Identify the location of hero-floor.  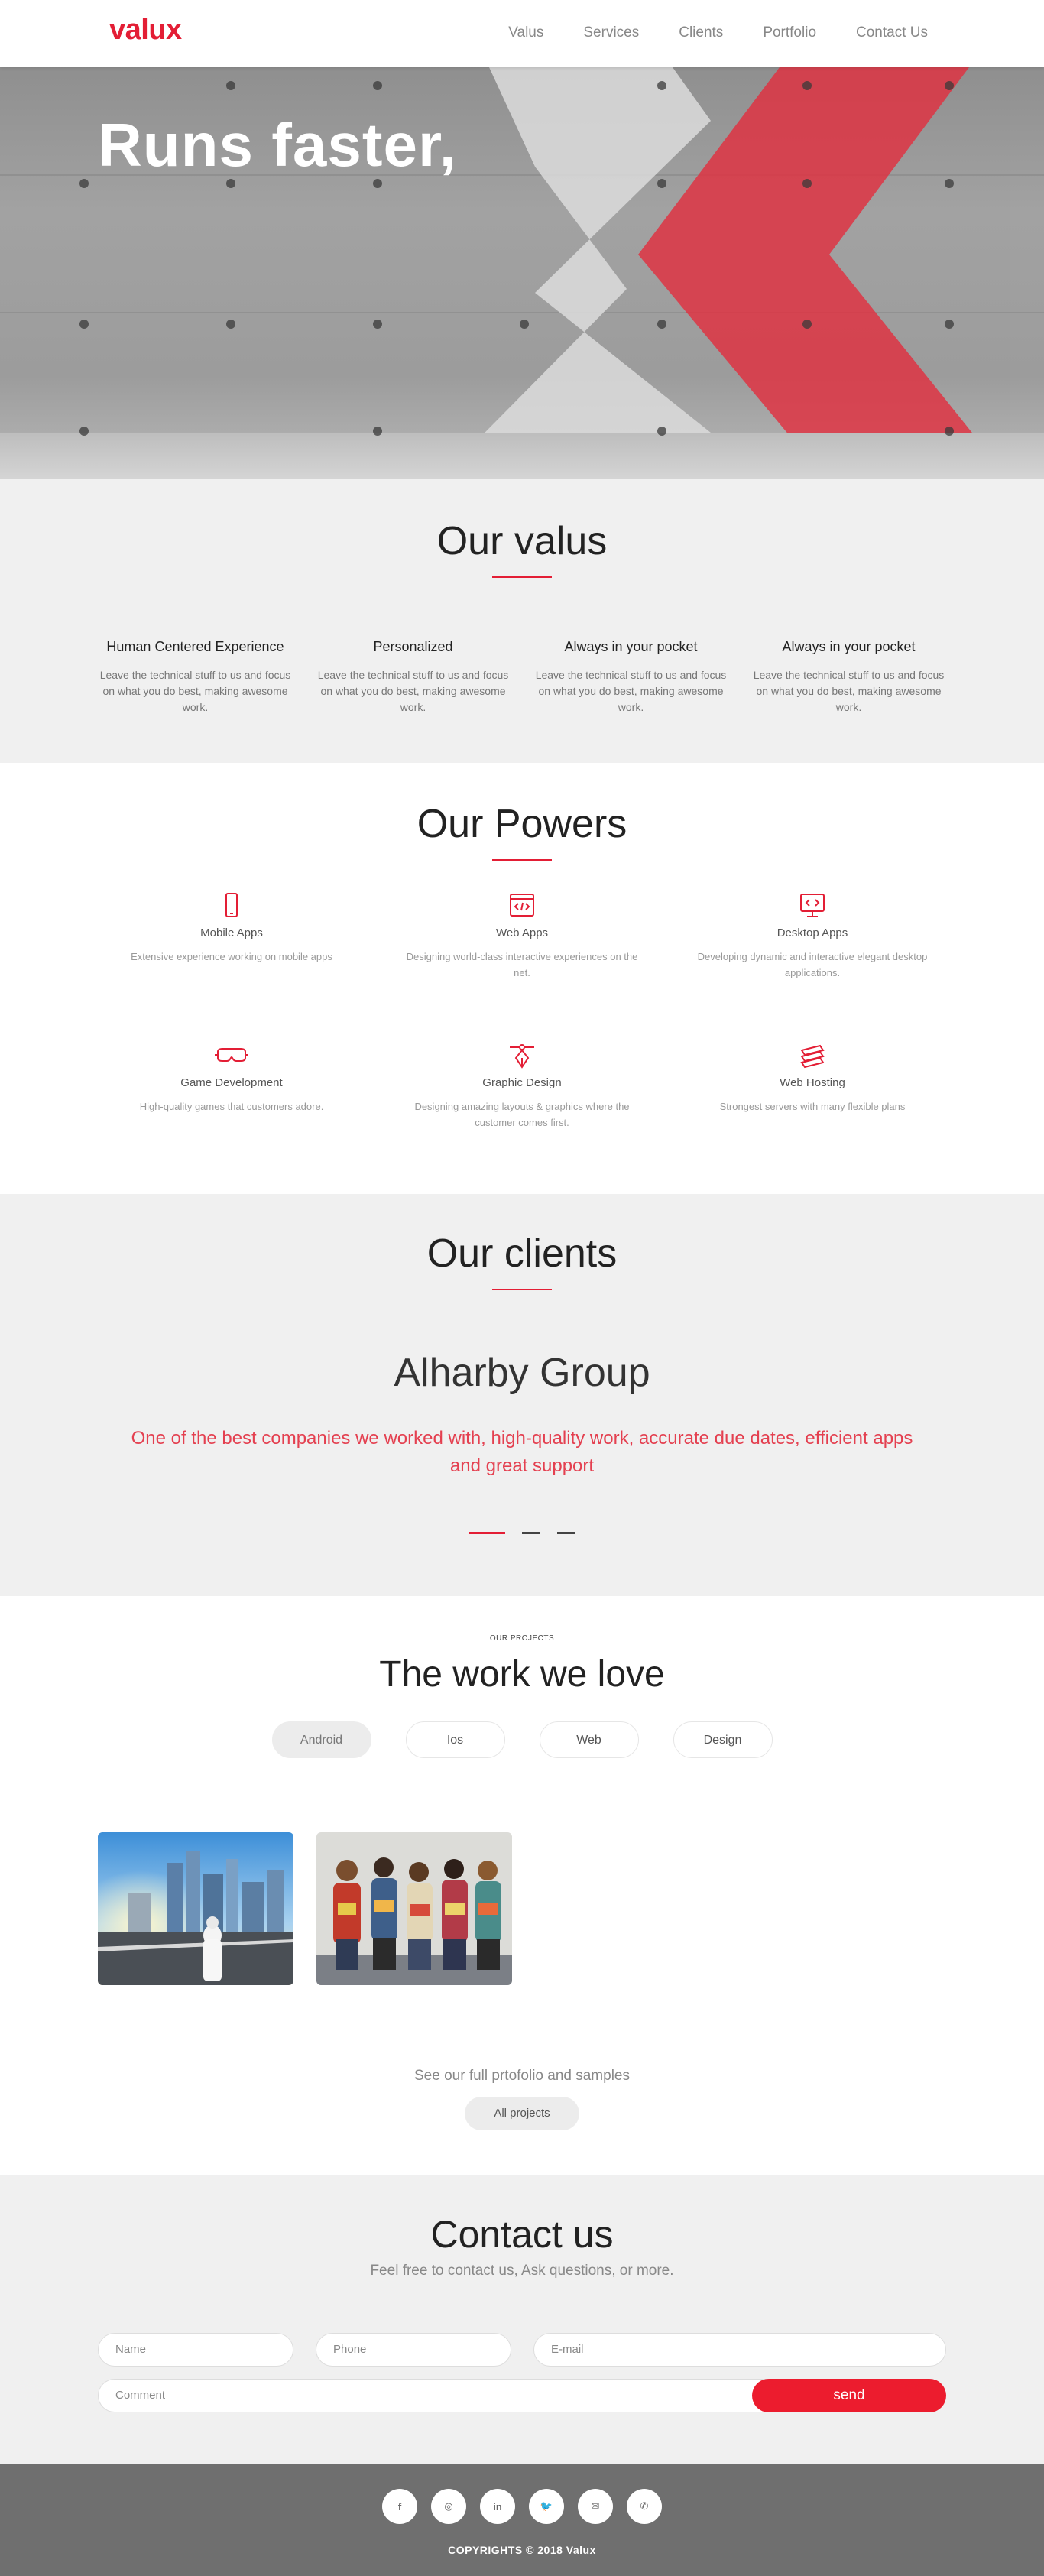
(522, 456).